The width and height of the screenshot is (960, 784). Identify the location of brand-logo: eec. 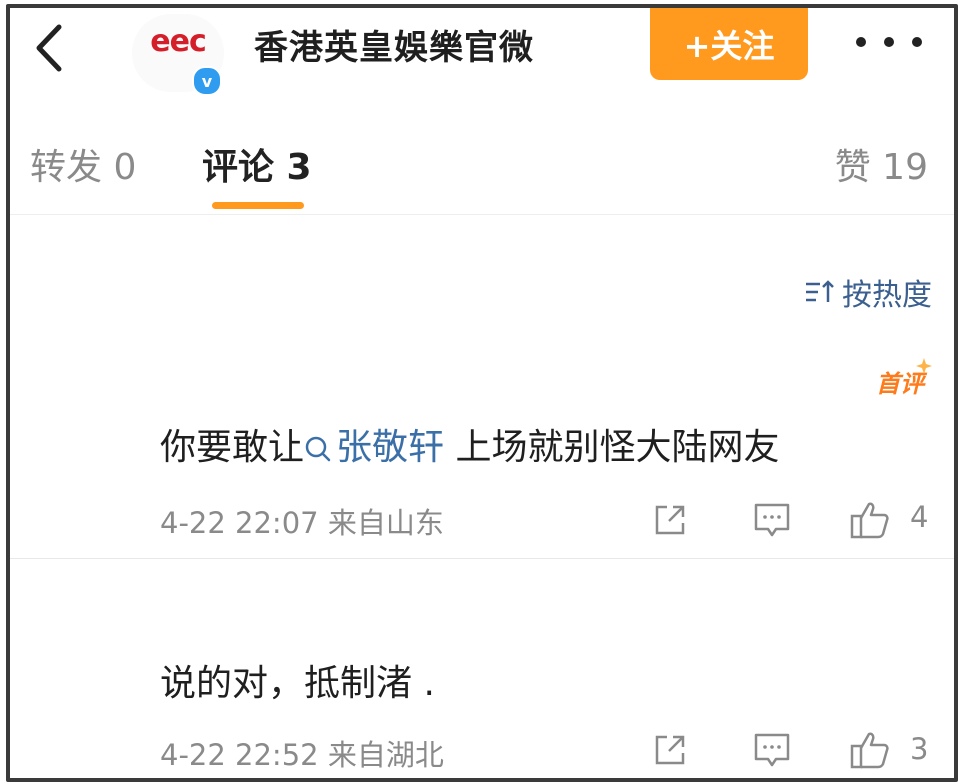
(178, 41).